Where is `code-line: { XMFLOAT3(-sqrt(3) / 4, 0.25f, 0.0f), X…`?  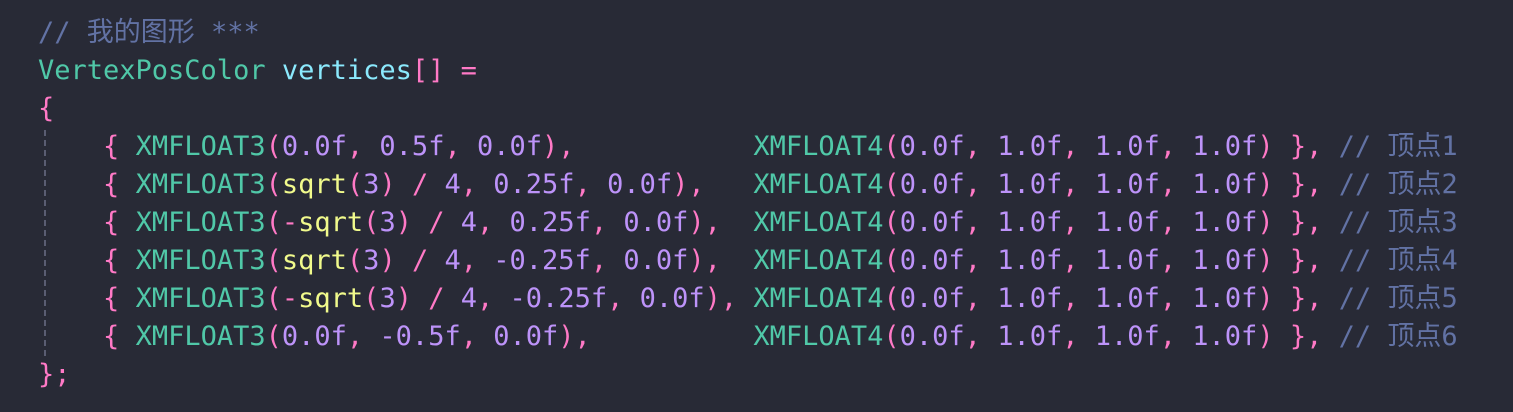 code-line: { XMFLOAT3(-sqrt(3) / 4, 0.25f, 0.0f), X… is located at coordinates (748, 223).